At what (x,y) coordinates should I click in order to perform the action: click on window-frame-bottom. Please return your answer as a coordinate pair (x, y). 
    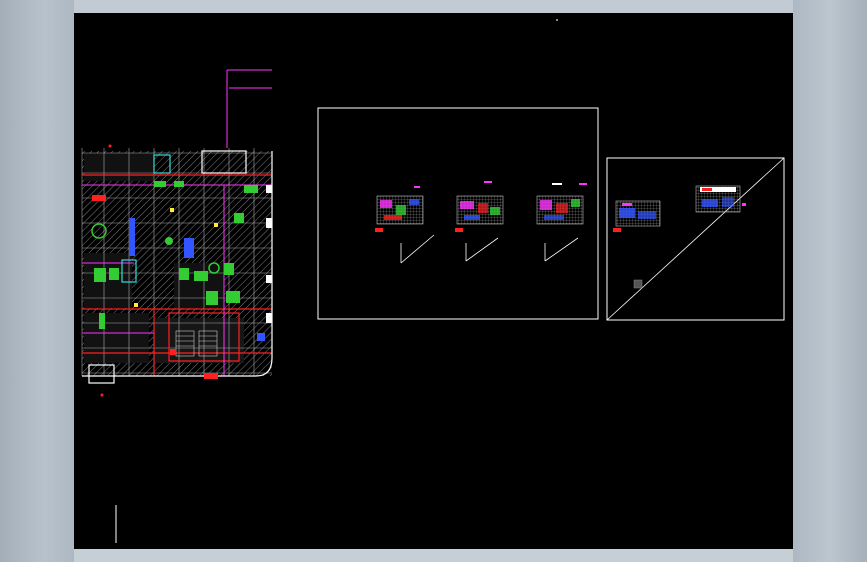
    Looking at the image, I should click on (433, 555).